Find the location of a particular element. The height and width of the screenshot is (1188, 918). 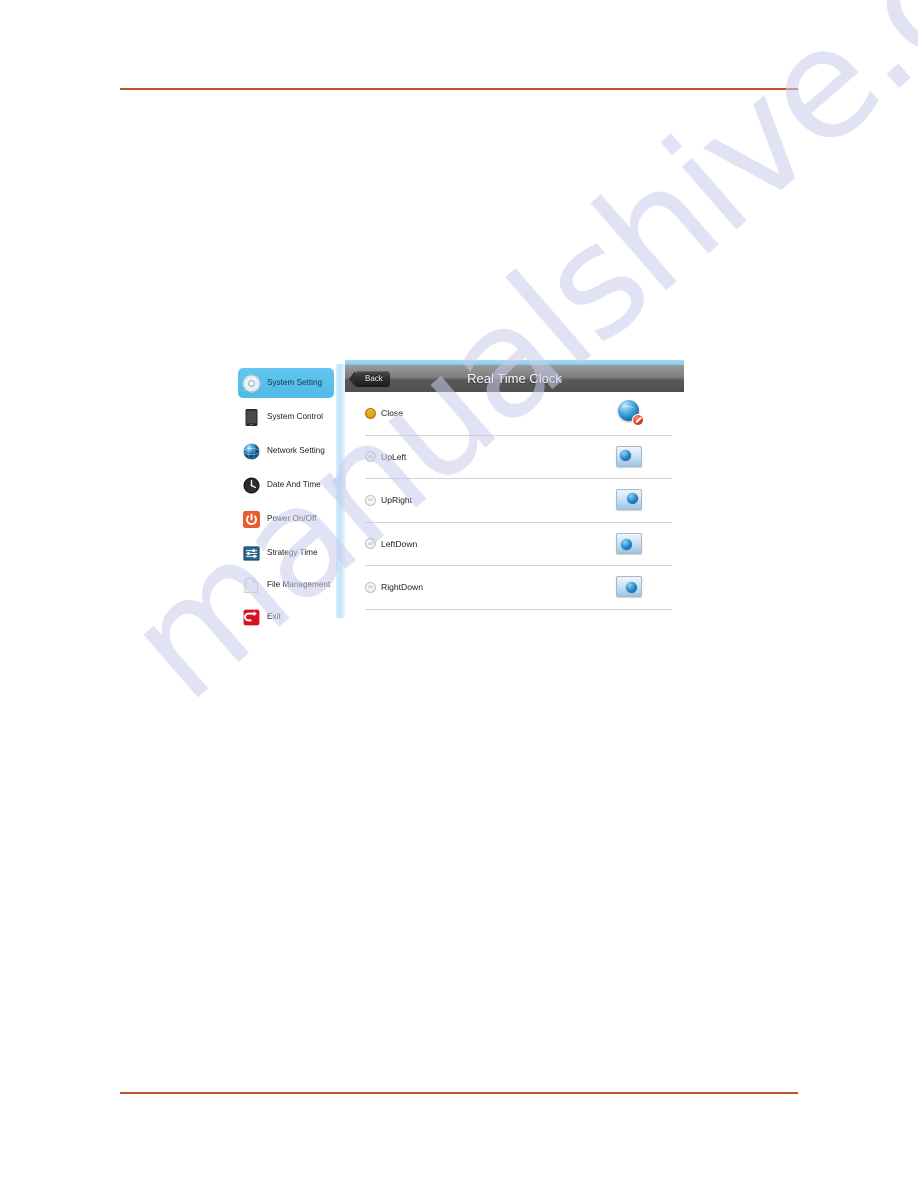

monitor-globe-upleft-icon is located at coordinates (629, 456).